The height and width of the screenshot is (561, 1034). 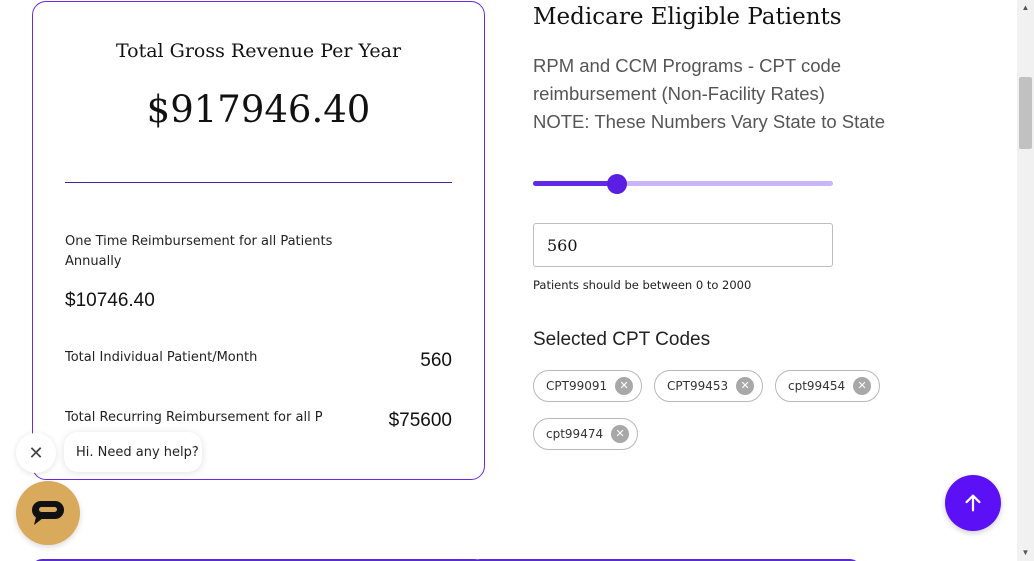 I want to click on cpt-code-label: CPT99453, so click(x=698, y=386).